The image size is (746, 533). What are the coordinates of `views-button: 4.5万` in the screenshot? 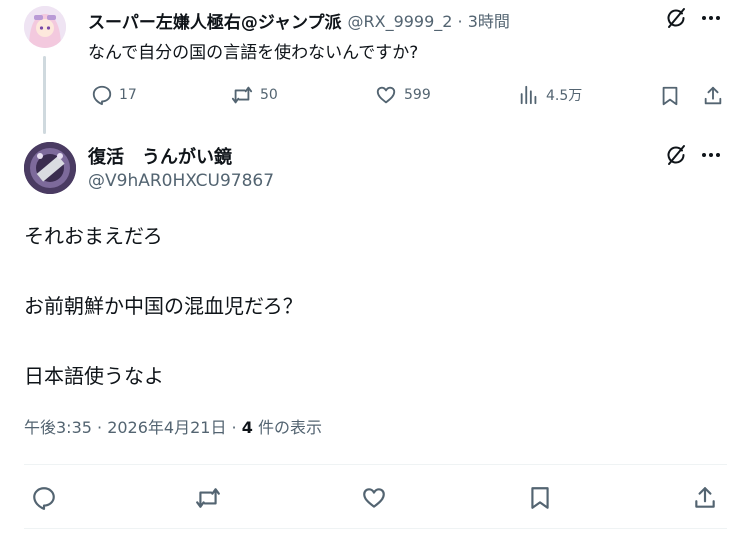 It's located at (550, 95).